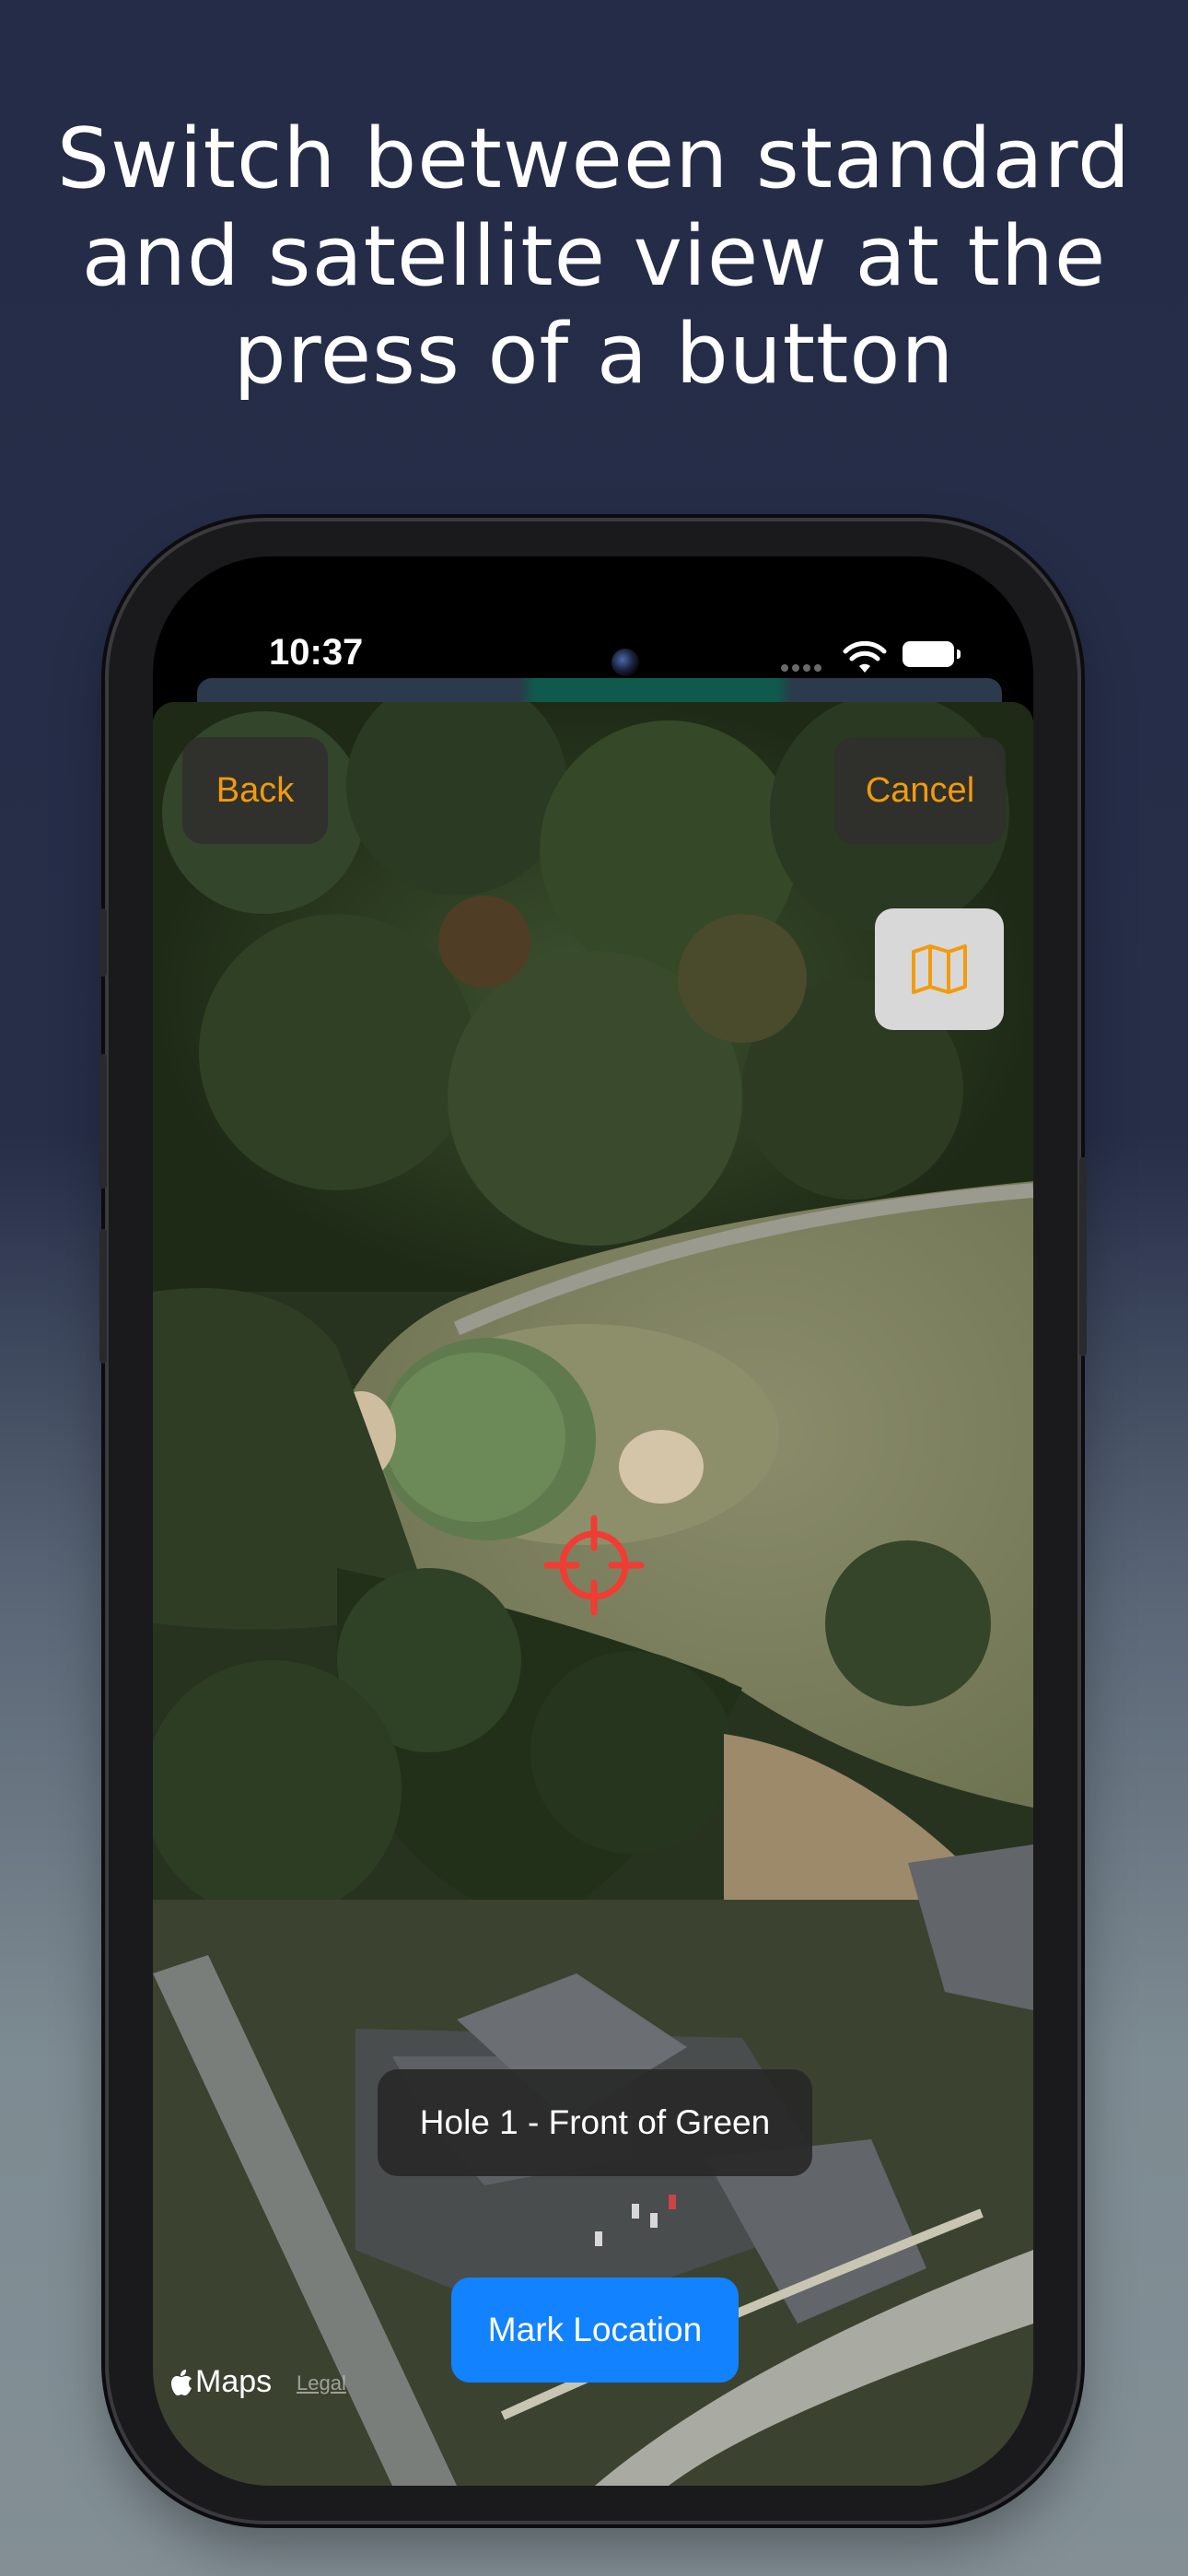  Describe the element at coordinates (625, 662) in the screenshot. I see `camera-icon` at that location.